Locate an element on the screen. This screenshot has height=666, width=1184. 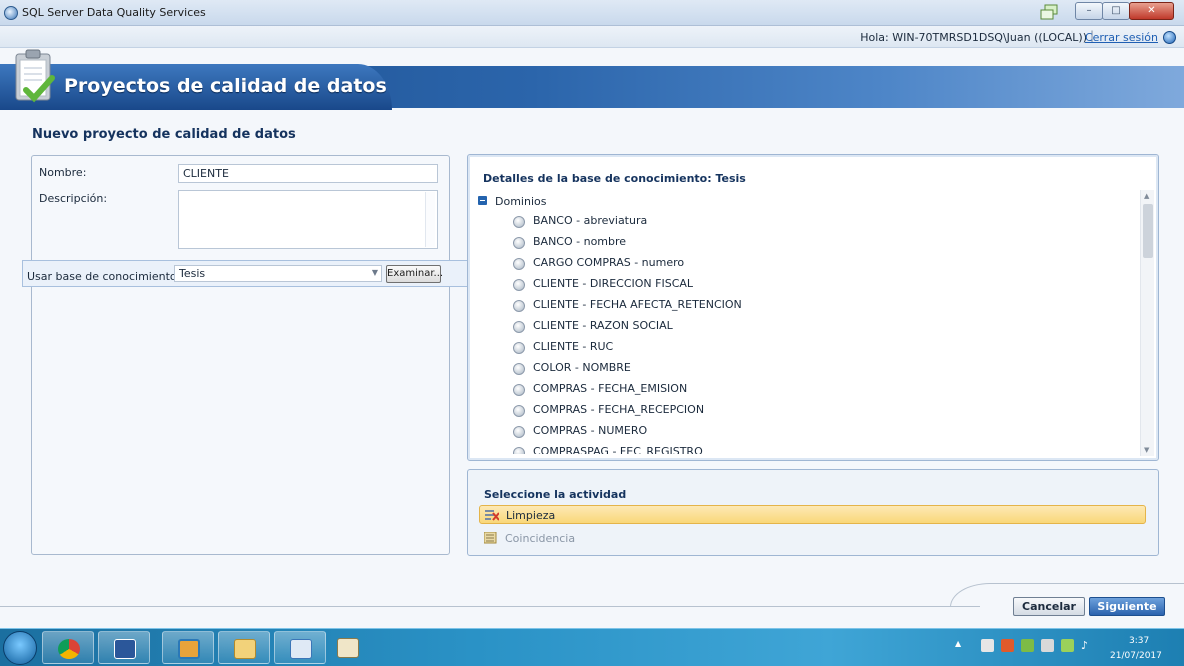
maximize-button: □ is located at coordinates (1116, 11).